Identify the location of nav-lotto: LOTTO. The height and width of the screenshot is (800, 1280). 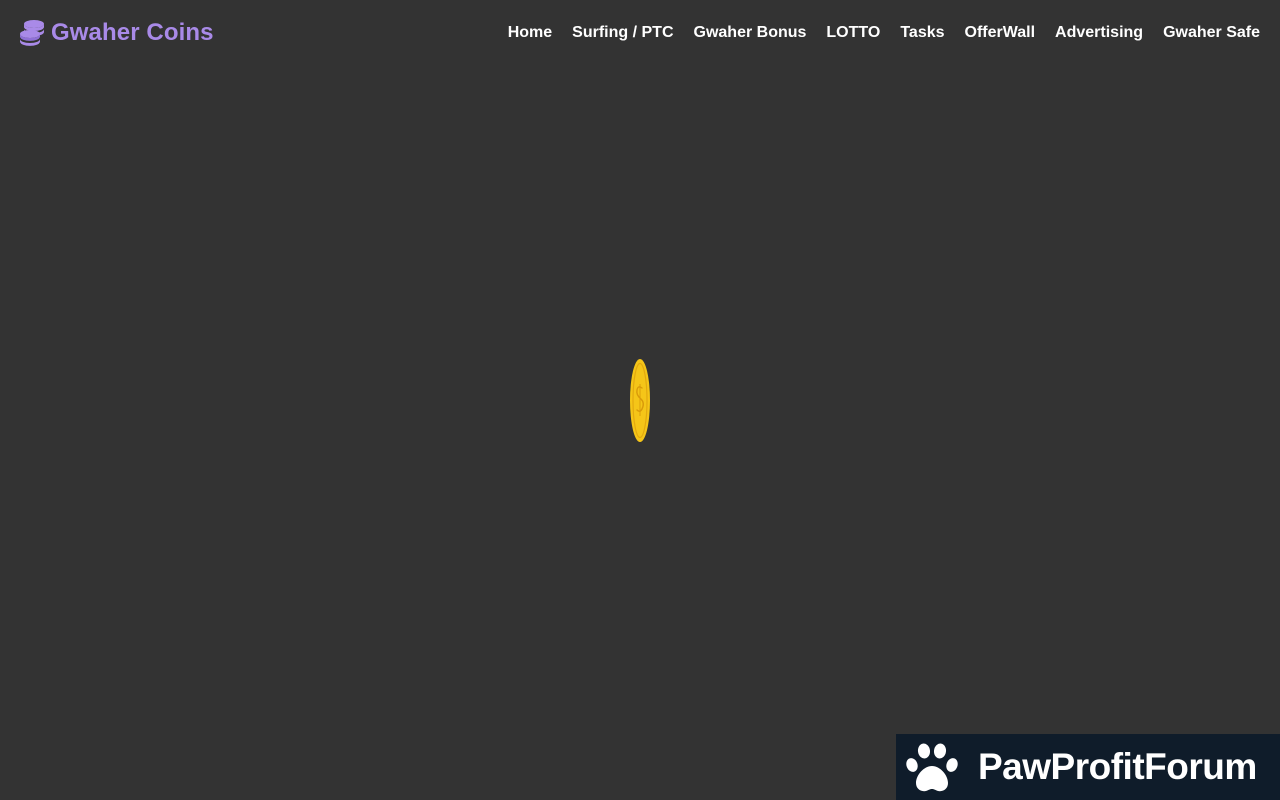
(853, 33).